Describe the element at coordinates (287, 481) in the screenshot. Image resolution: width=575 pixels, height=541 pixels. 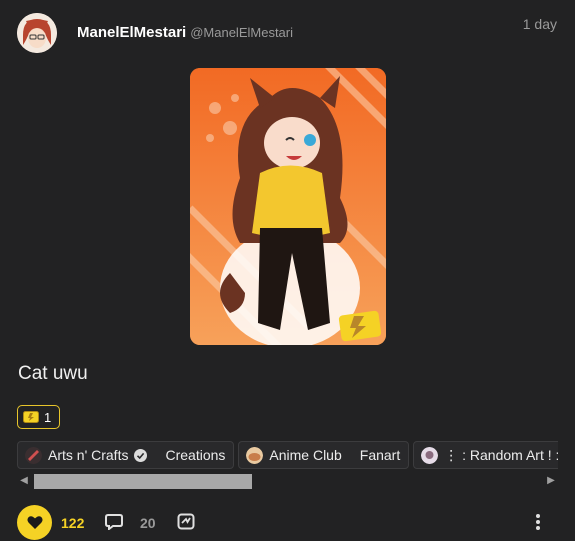
I see `chips-scrollbar: ◀ ▶` at that location.